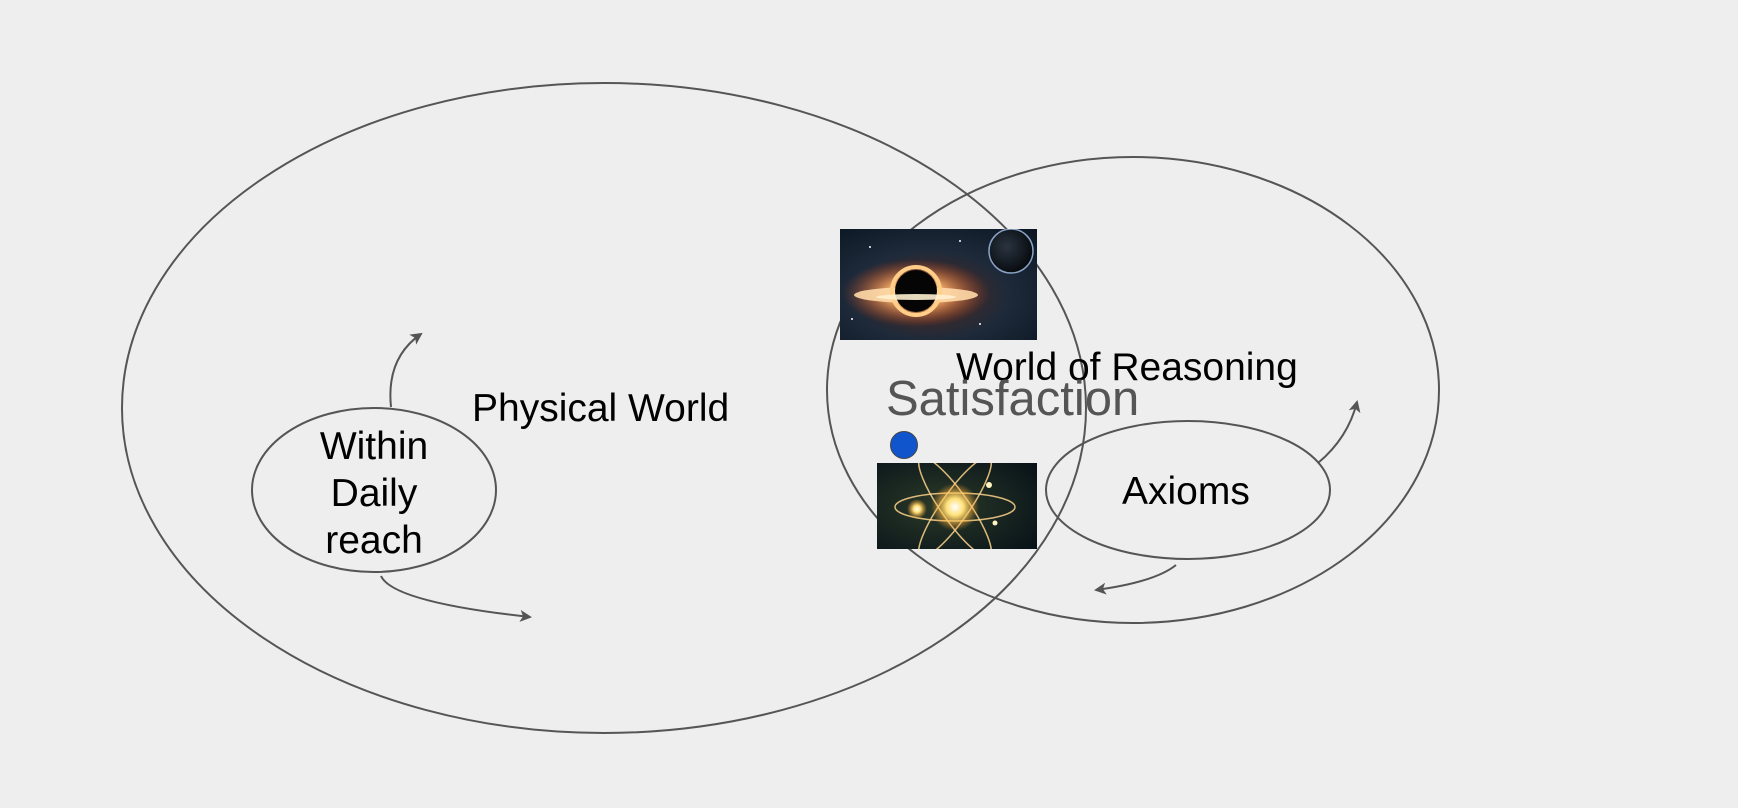  What do you see at coordinates (374, 446) in the screenshot?
I see `daily-reach-line-1: Within` at bounding box center [374, 446].